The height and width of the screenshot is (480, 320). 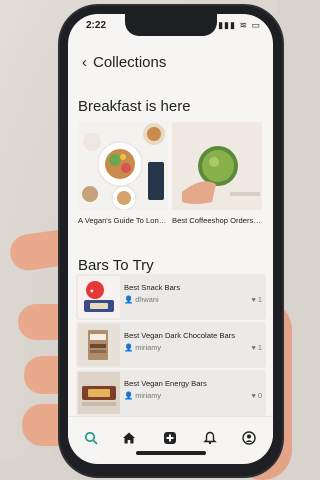 I want to click on header: ‹ Collections, so click(x=172, y=62).